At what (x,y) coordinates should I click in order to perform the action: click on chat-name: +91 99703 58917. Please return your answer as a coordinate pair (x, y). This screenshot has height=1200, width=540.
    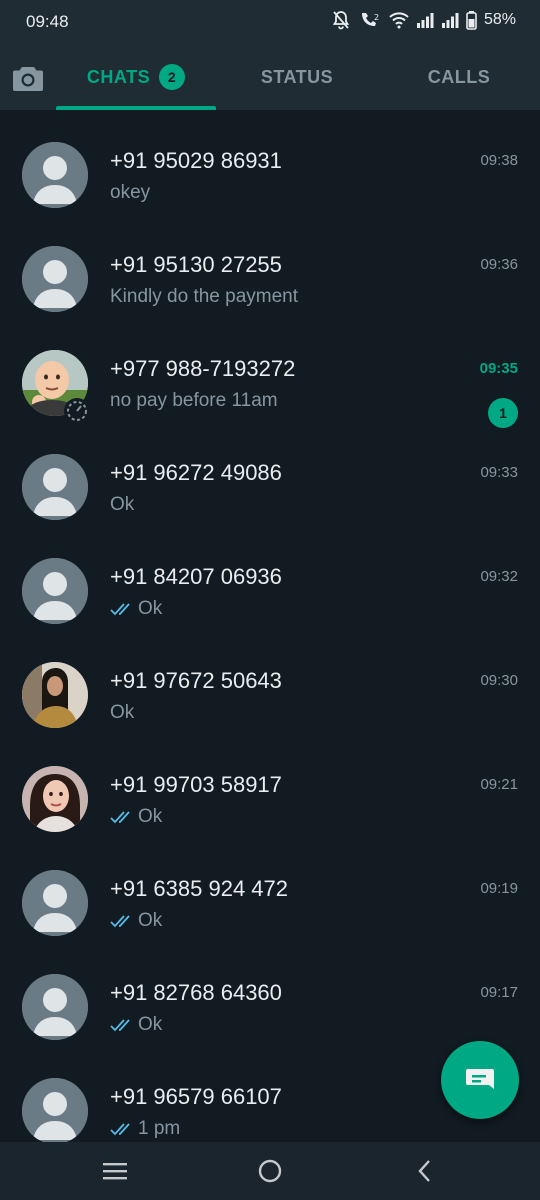
    Looking at the image, I should click on (196, 784).